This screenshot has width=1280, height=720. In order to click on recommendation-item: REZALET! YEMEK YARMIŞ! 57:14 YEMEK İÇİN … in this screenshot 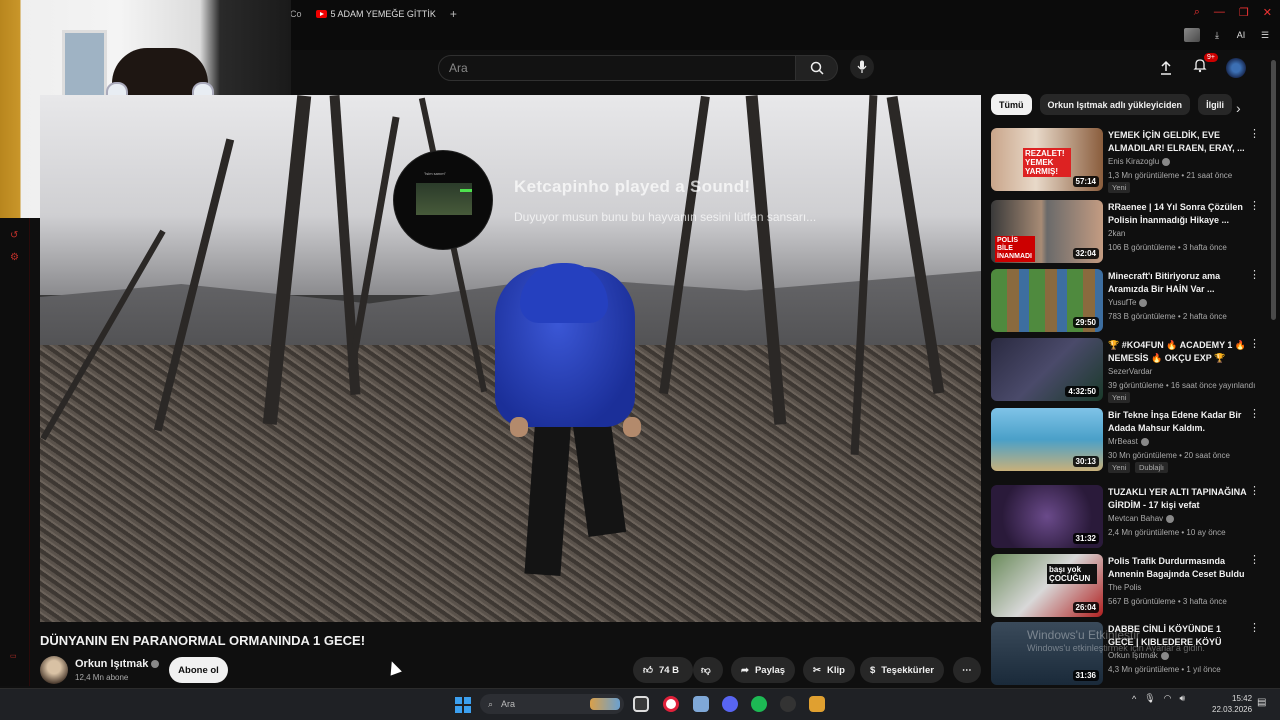, I will do `click(1126, 160)`.